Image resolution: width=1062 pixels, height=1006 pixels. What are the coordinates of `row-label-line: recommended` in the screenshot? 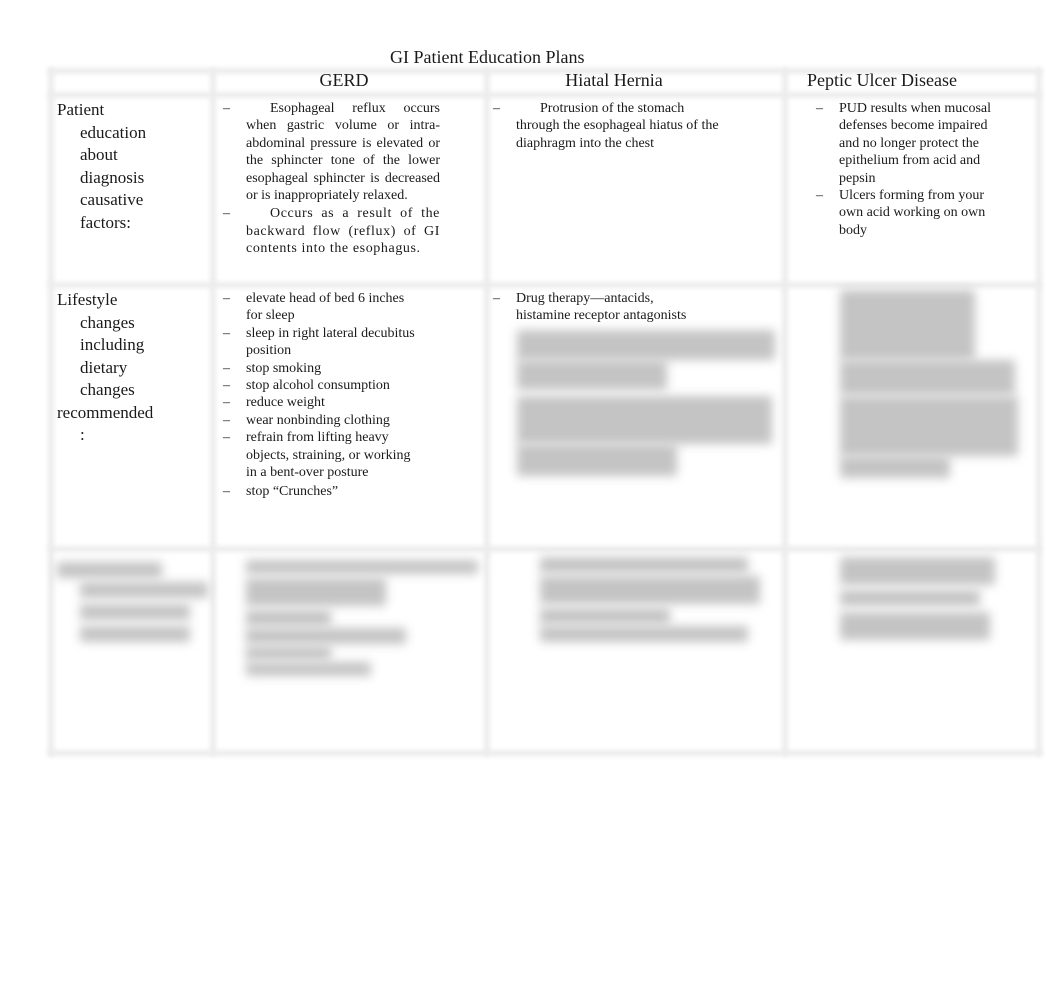 It's located at (105, 412).